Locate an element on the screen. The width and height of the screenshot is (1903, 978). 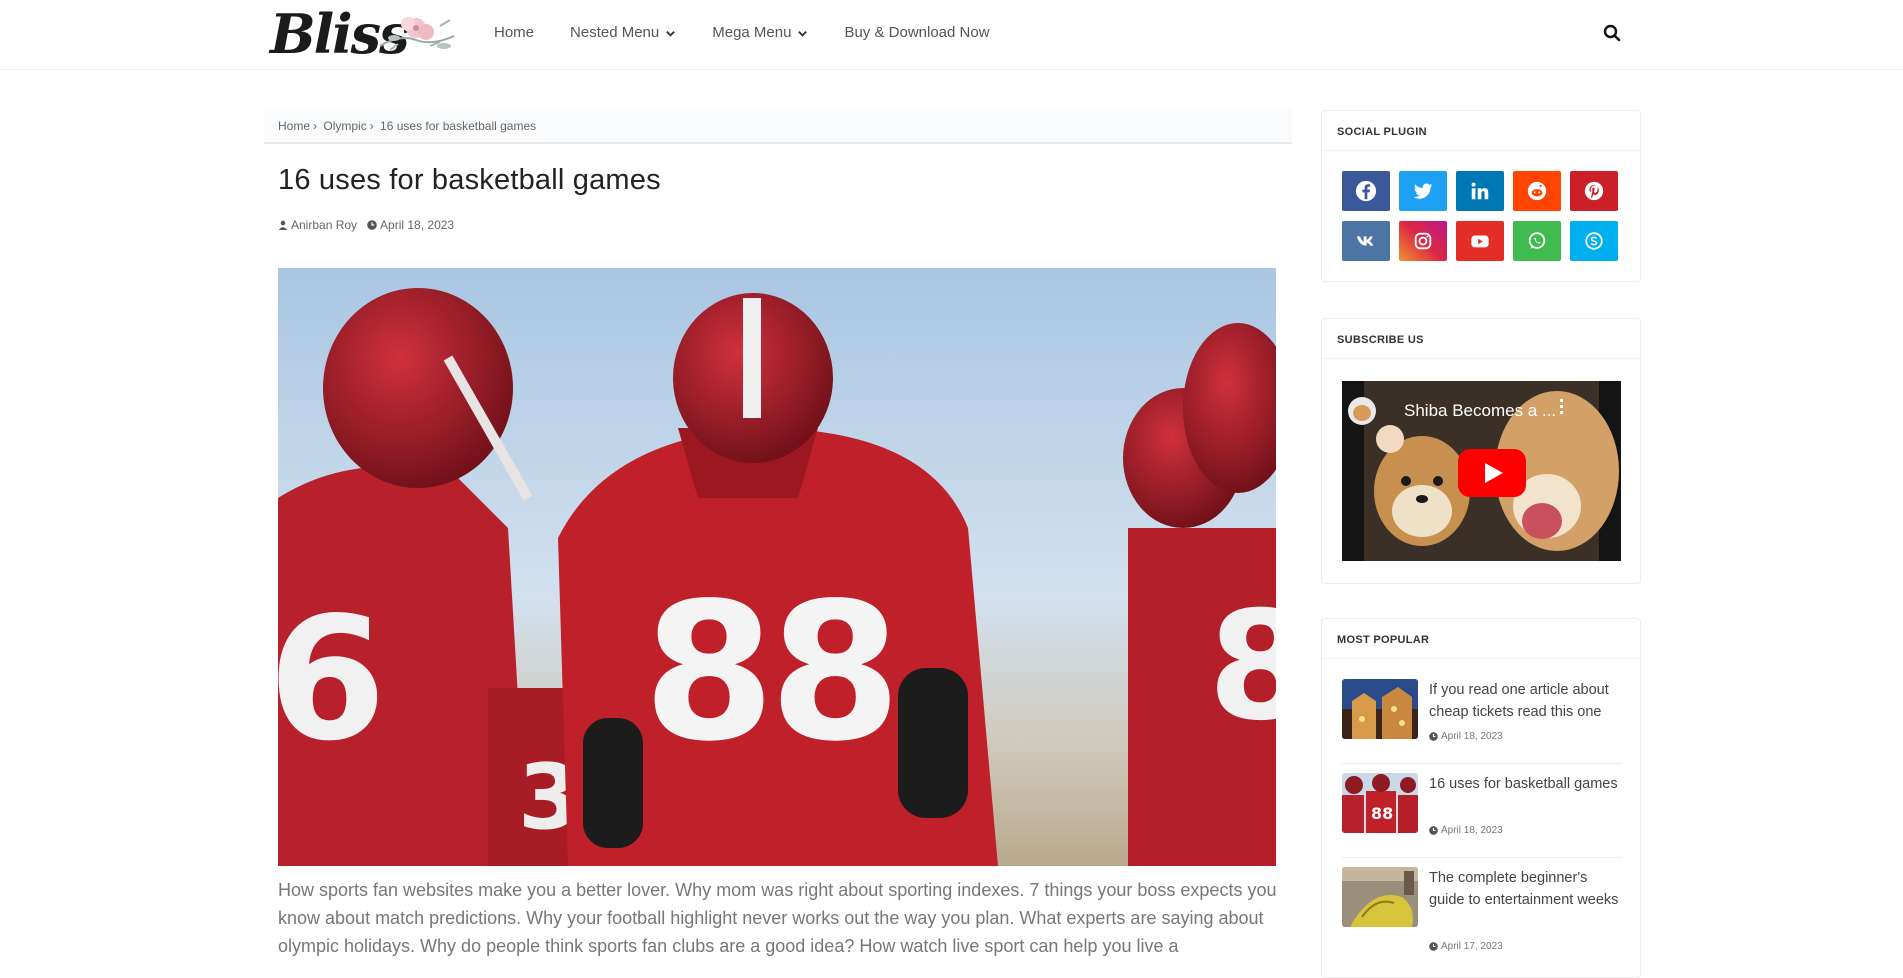
post-author-name: Anirban Roy is located at coordinates (324, 225).